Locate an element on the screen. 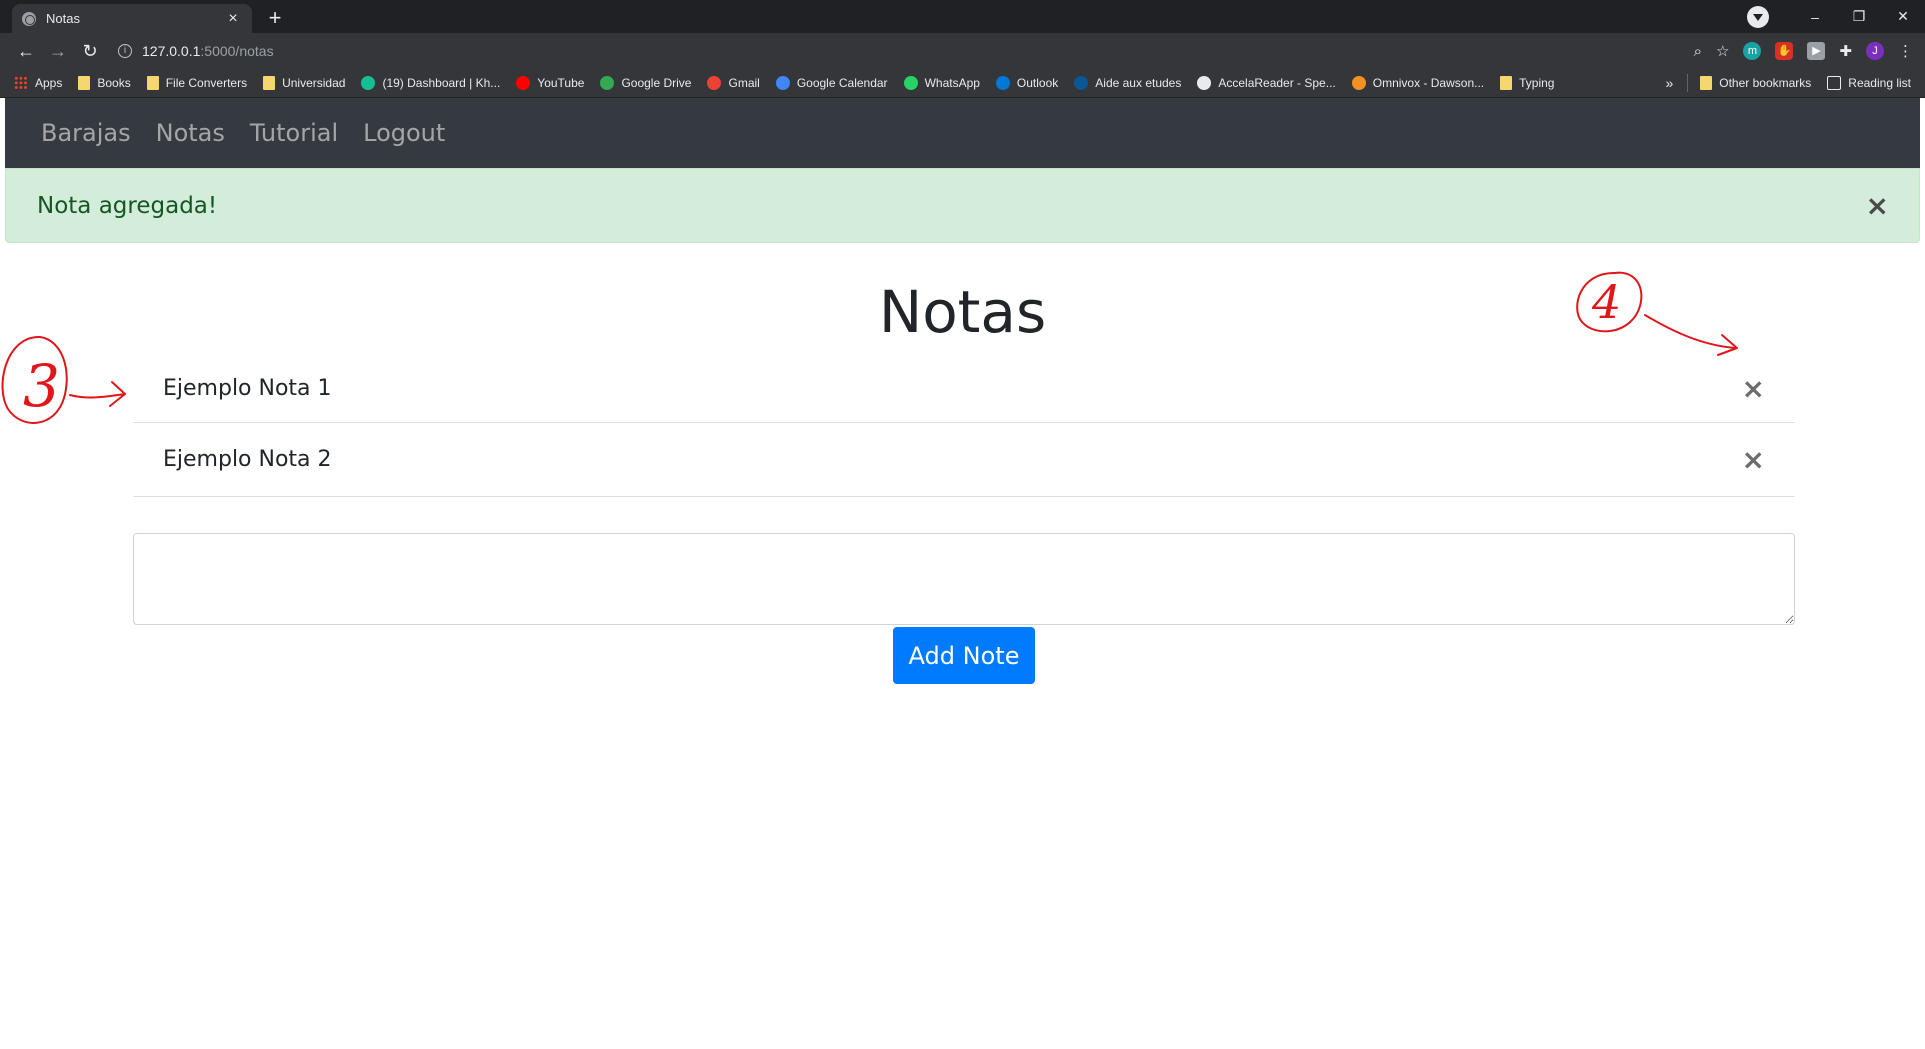 This screenshot has height=1049, width=1925. site-info-icon: i is located at coordinates (125, 51).